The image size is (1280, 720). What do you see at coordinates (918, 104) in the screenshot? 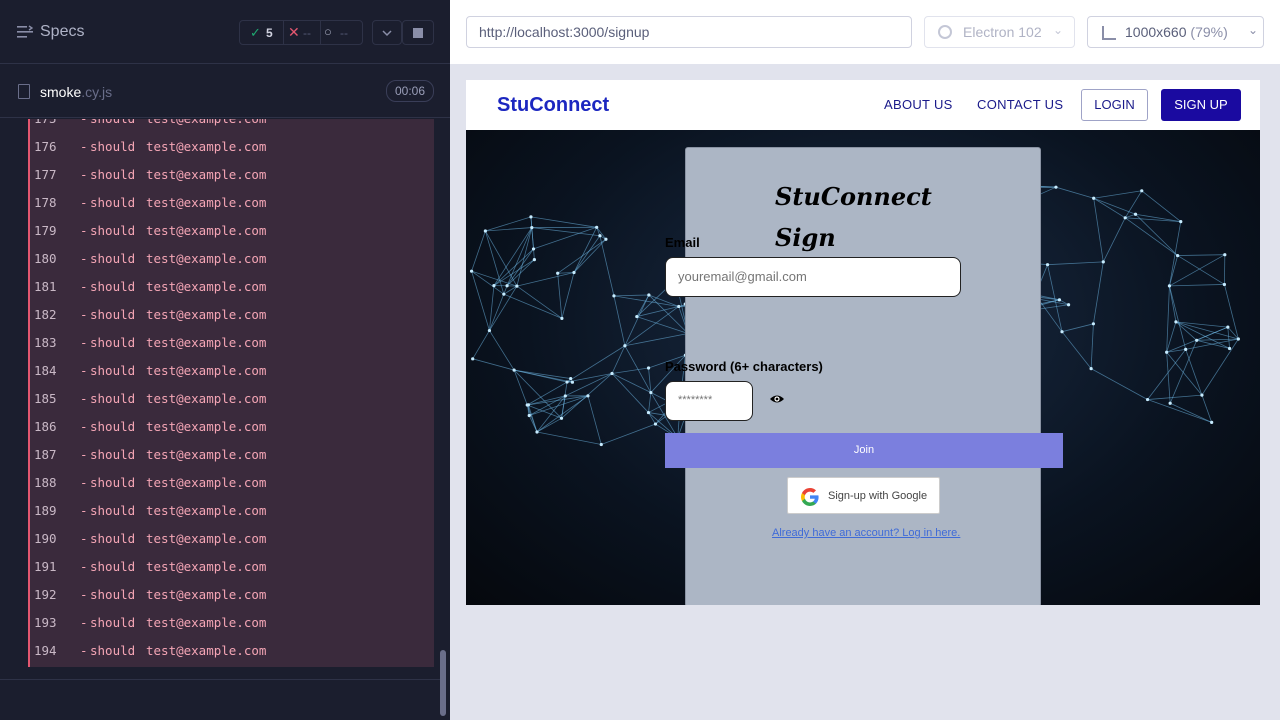
I see `nav-about-link: ABOUT US` at bounding box center [918, 104].